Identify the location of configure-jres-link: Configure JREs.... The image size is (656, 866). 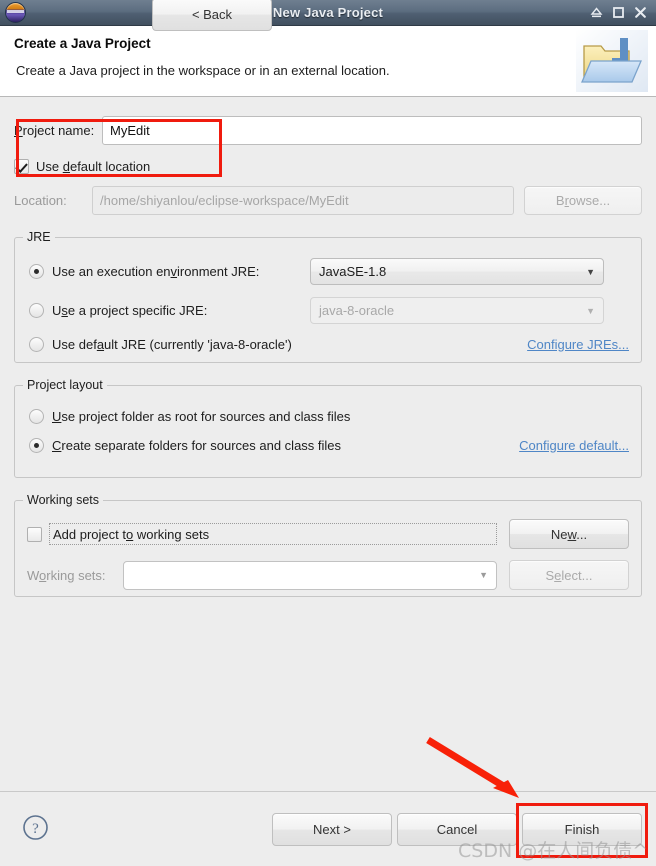
(578, 344).